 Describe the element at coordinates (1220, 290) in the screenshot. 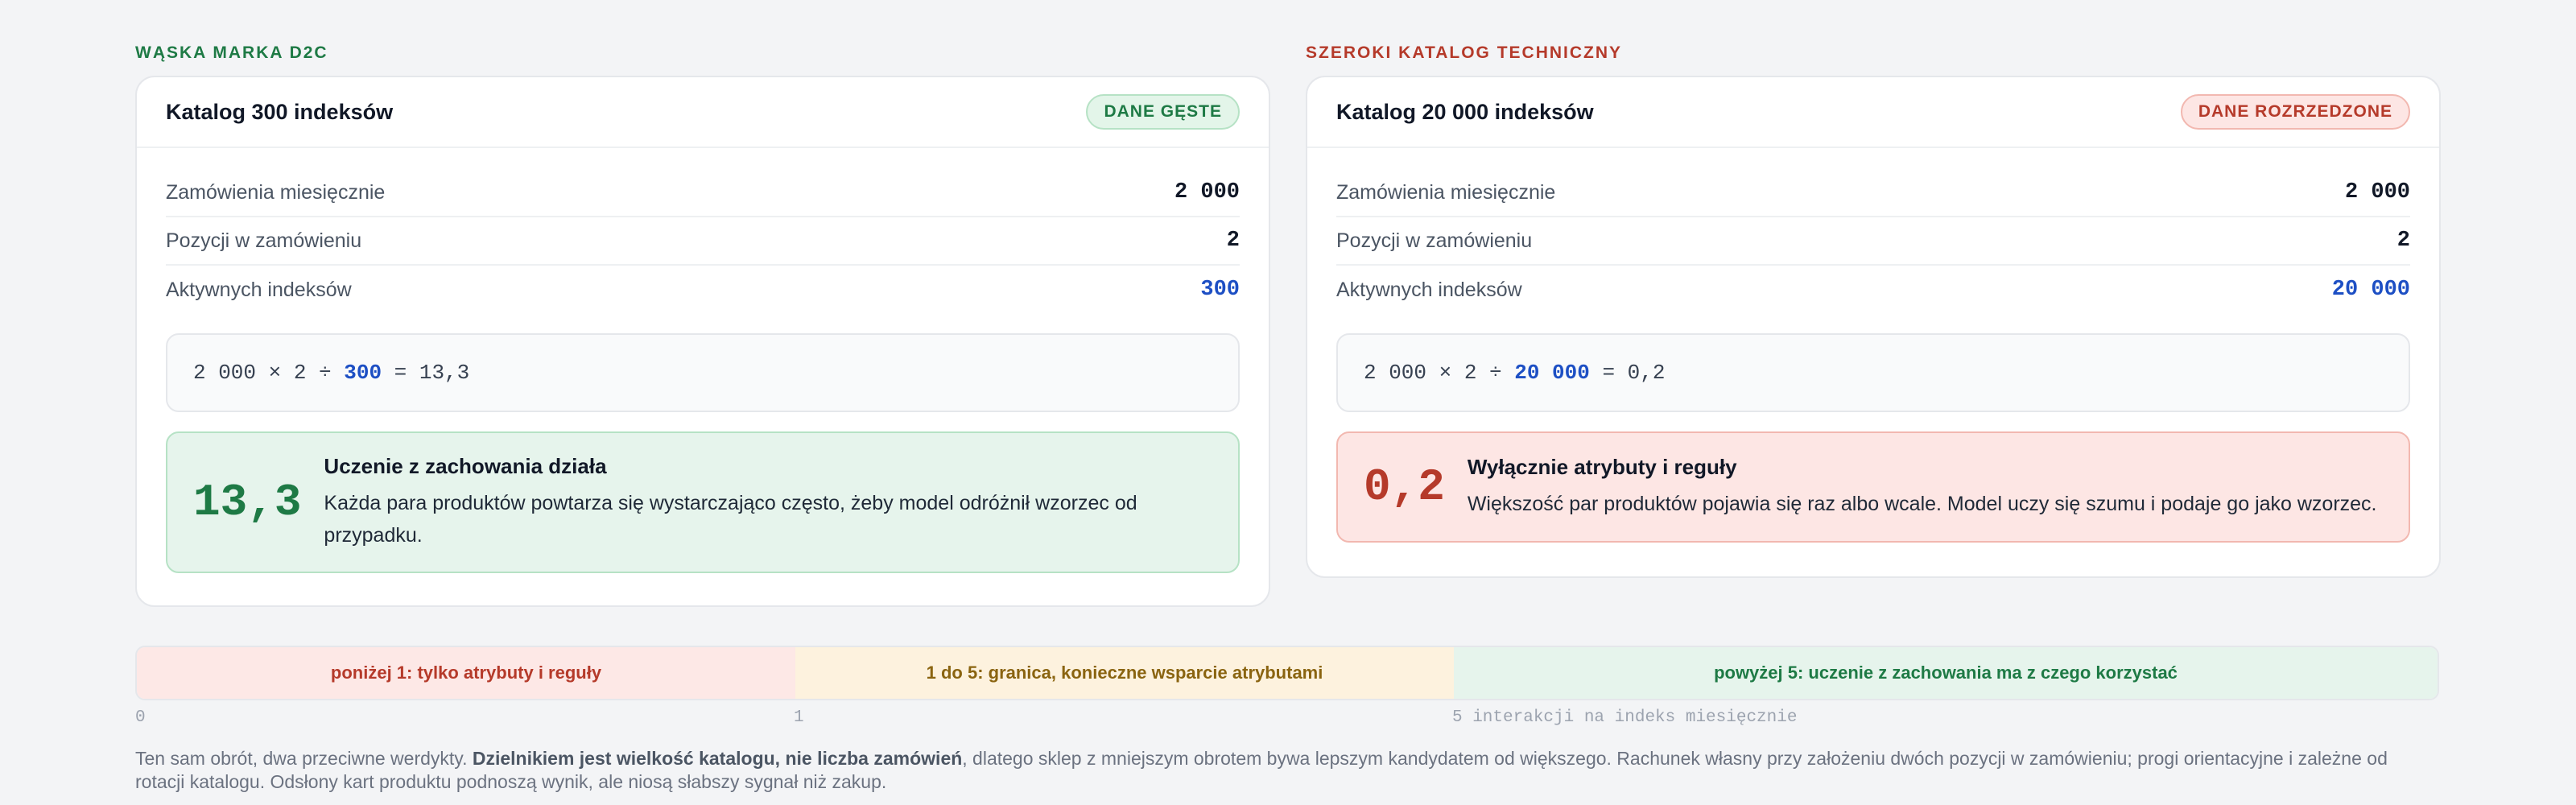

I see `metric-value: 300` at that location.